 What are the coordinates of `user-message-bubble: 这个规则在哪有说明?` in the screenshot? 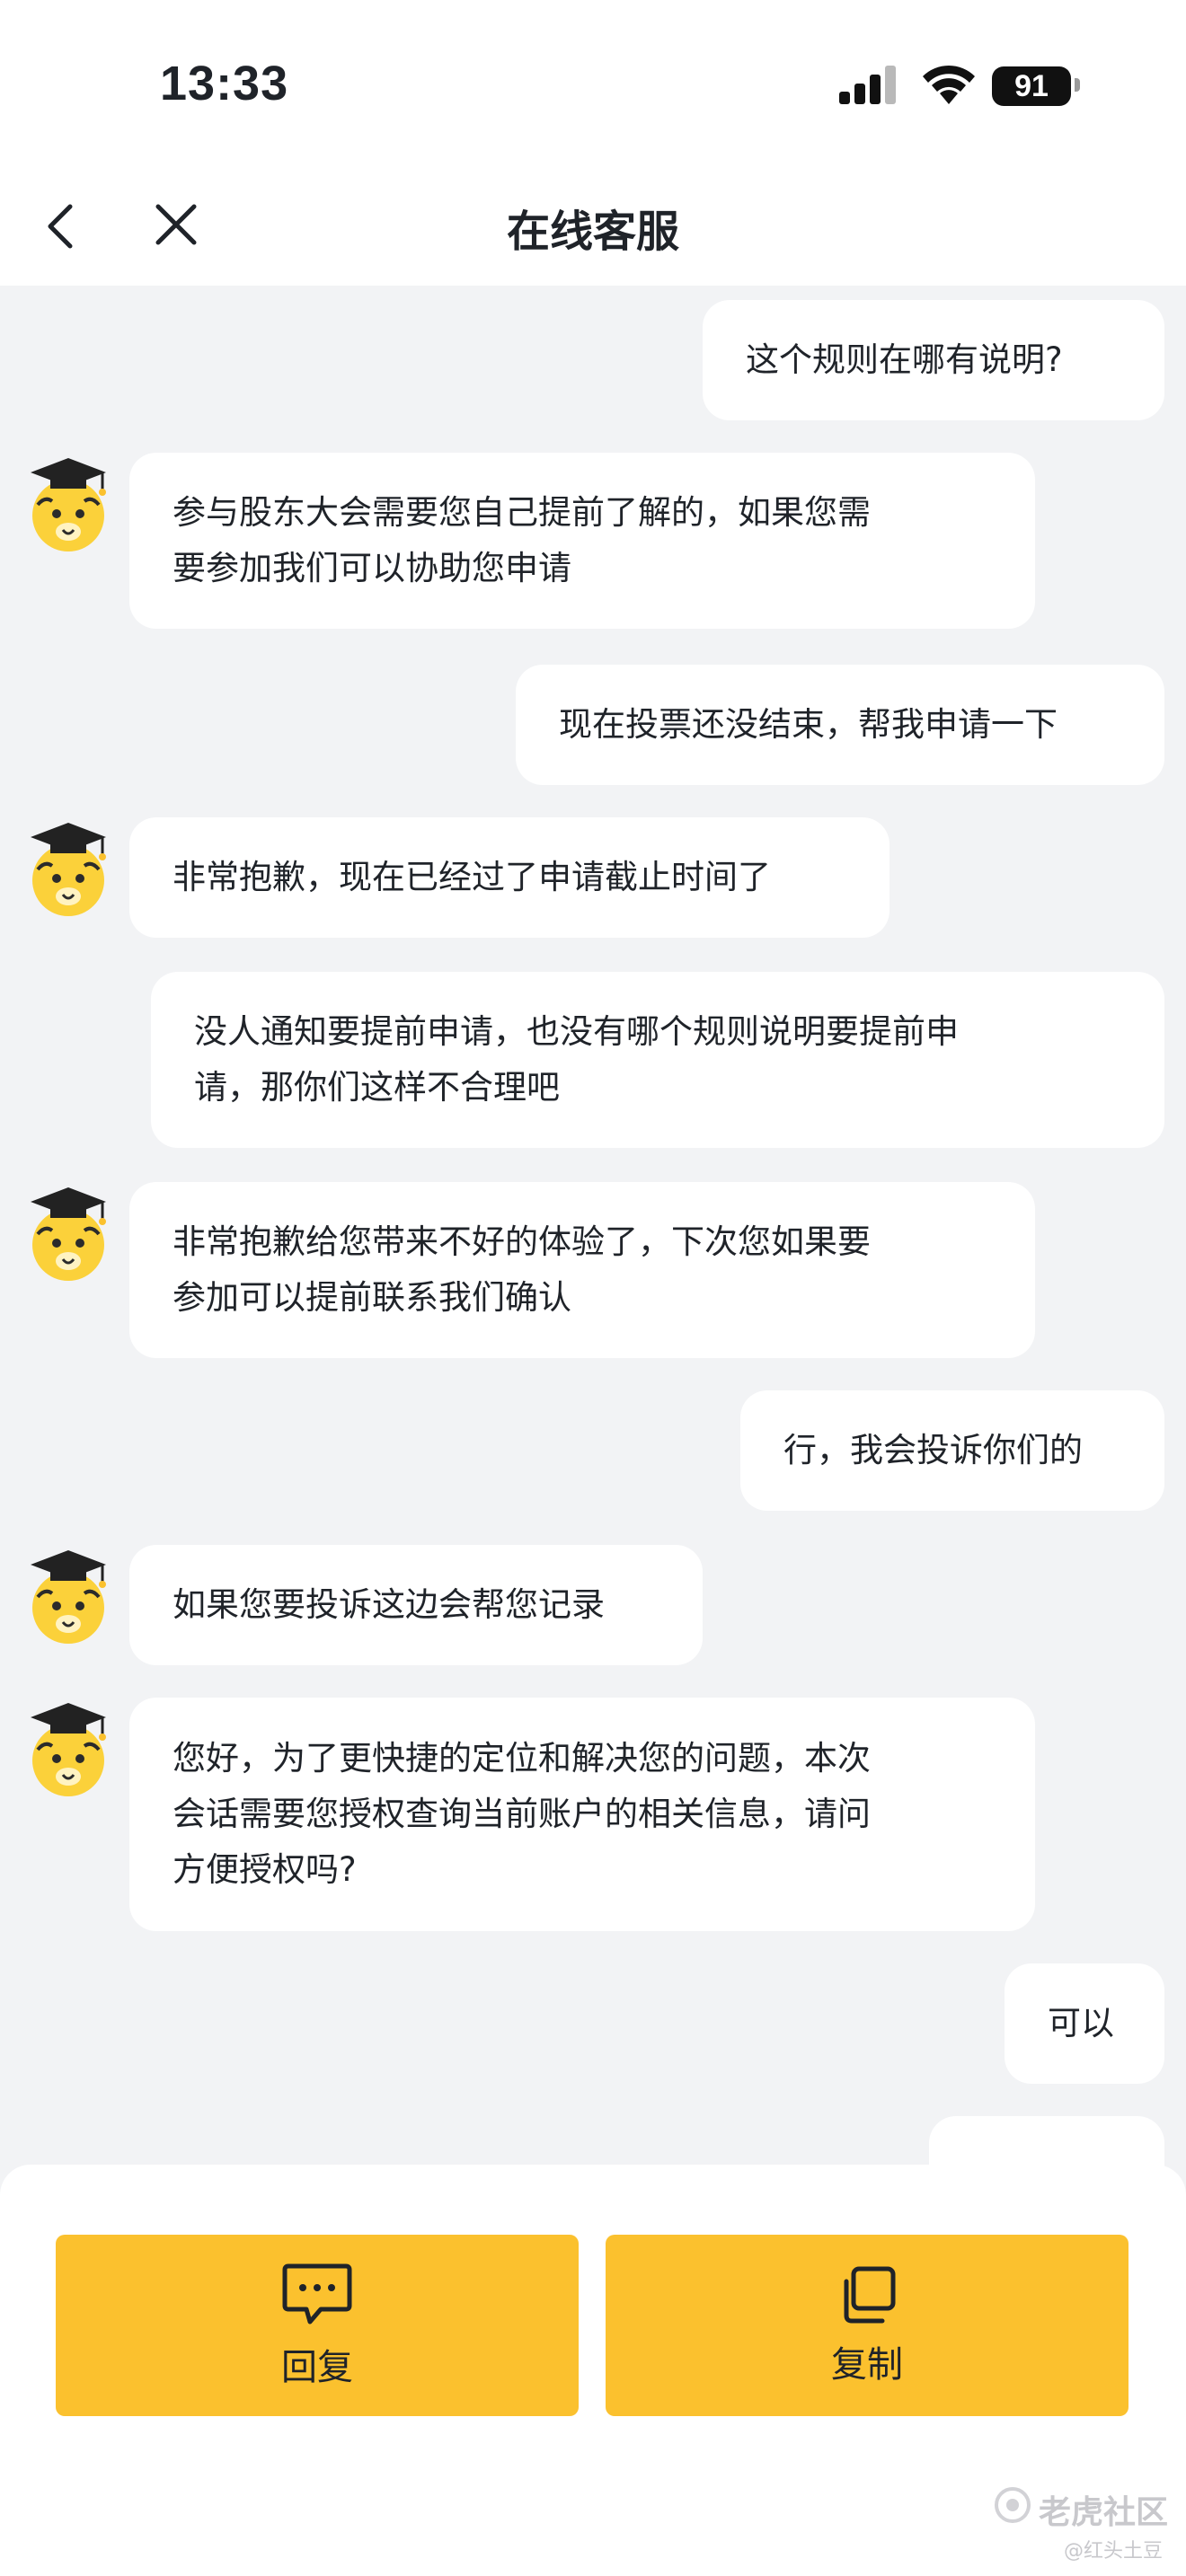 It's located at (933, 360).